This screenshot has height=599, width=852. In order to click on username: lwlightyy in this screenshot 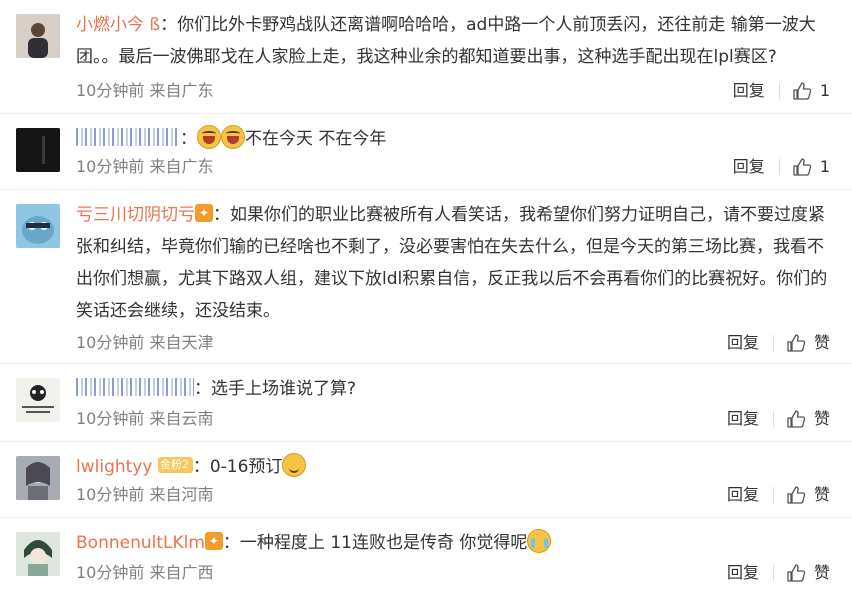, I will do `click(114, 467)`.